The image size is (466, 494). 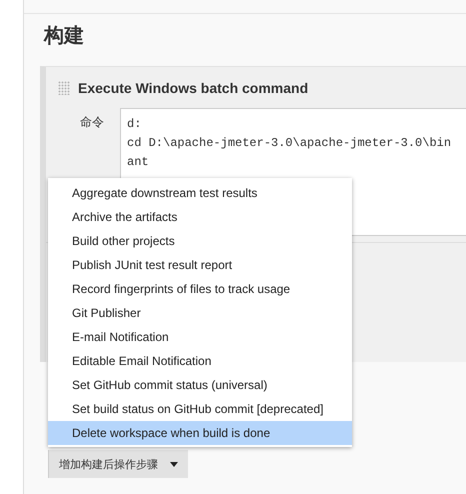 I want to click on field-label: 命令, so click(x=92, y=122).